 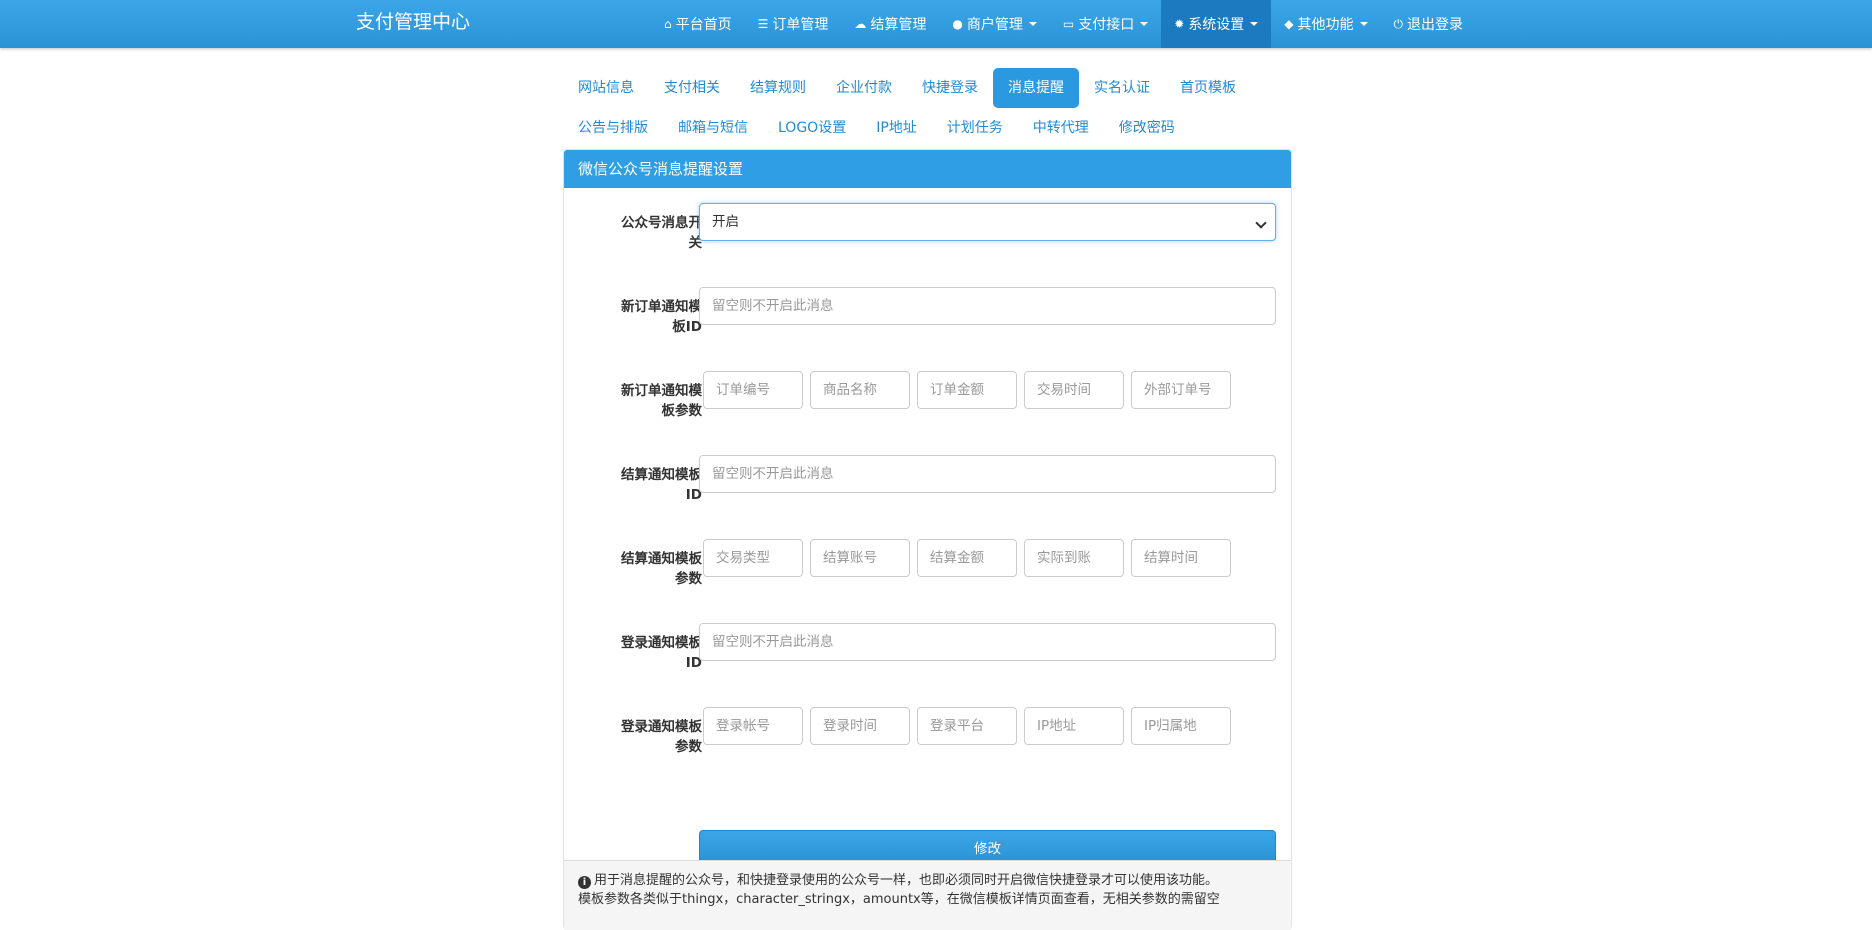 I want to click on nav-other-label: 其他功能, so click(x=1325, y=25).